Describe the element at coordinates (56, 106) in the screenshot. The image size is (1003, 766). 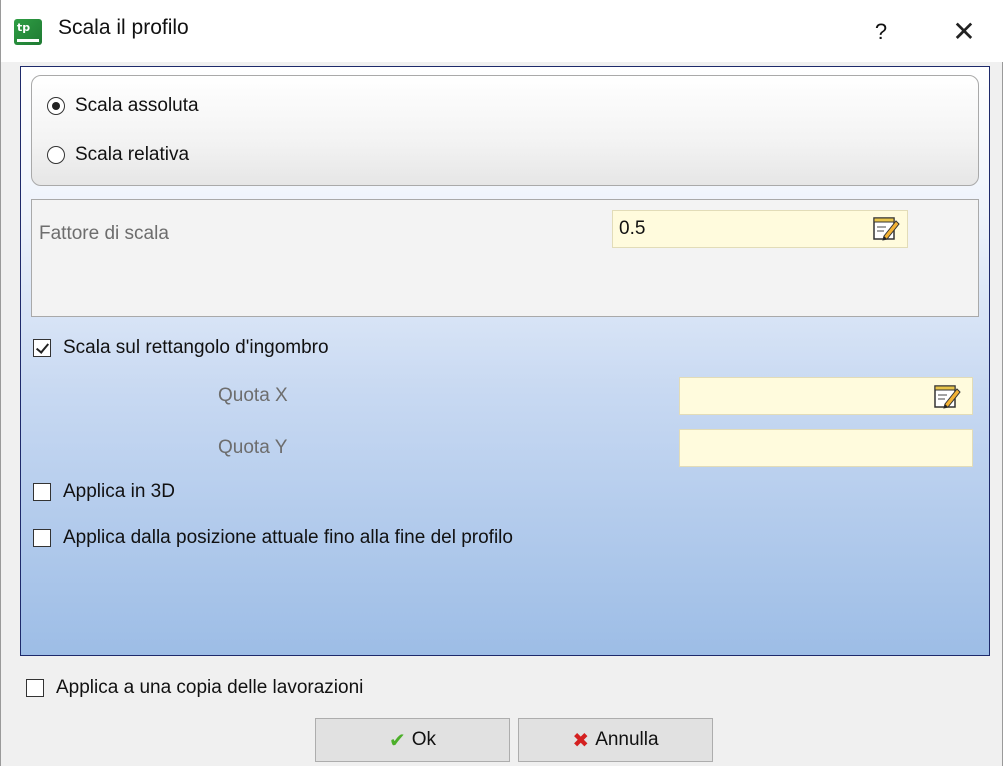
I see `radio-selected-icon` at that location.